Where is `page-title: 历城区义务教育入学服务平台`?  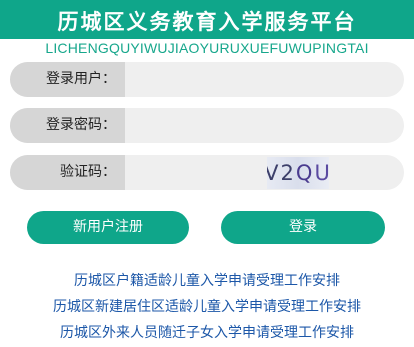 page-title: 历城区义务教育入学服务平台 is located at coordinates (207, 21).